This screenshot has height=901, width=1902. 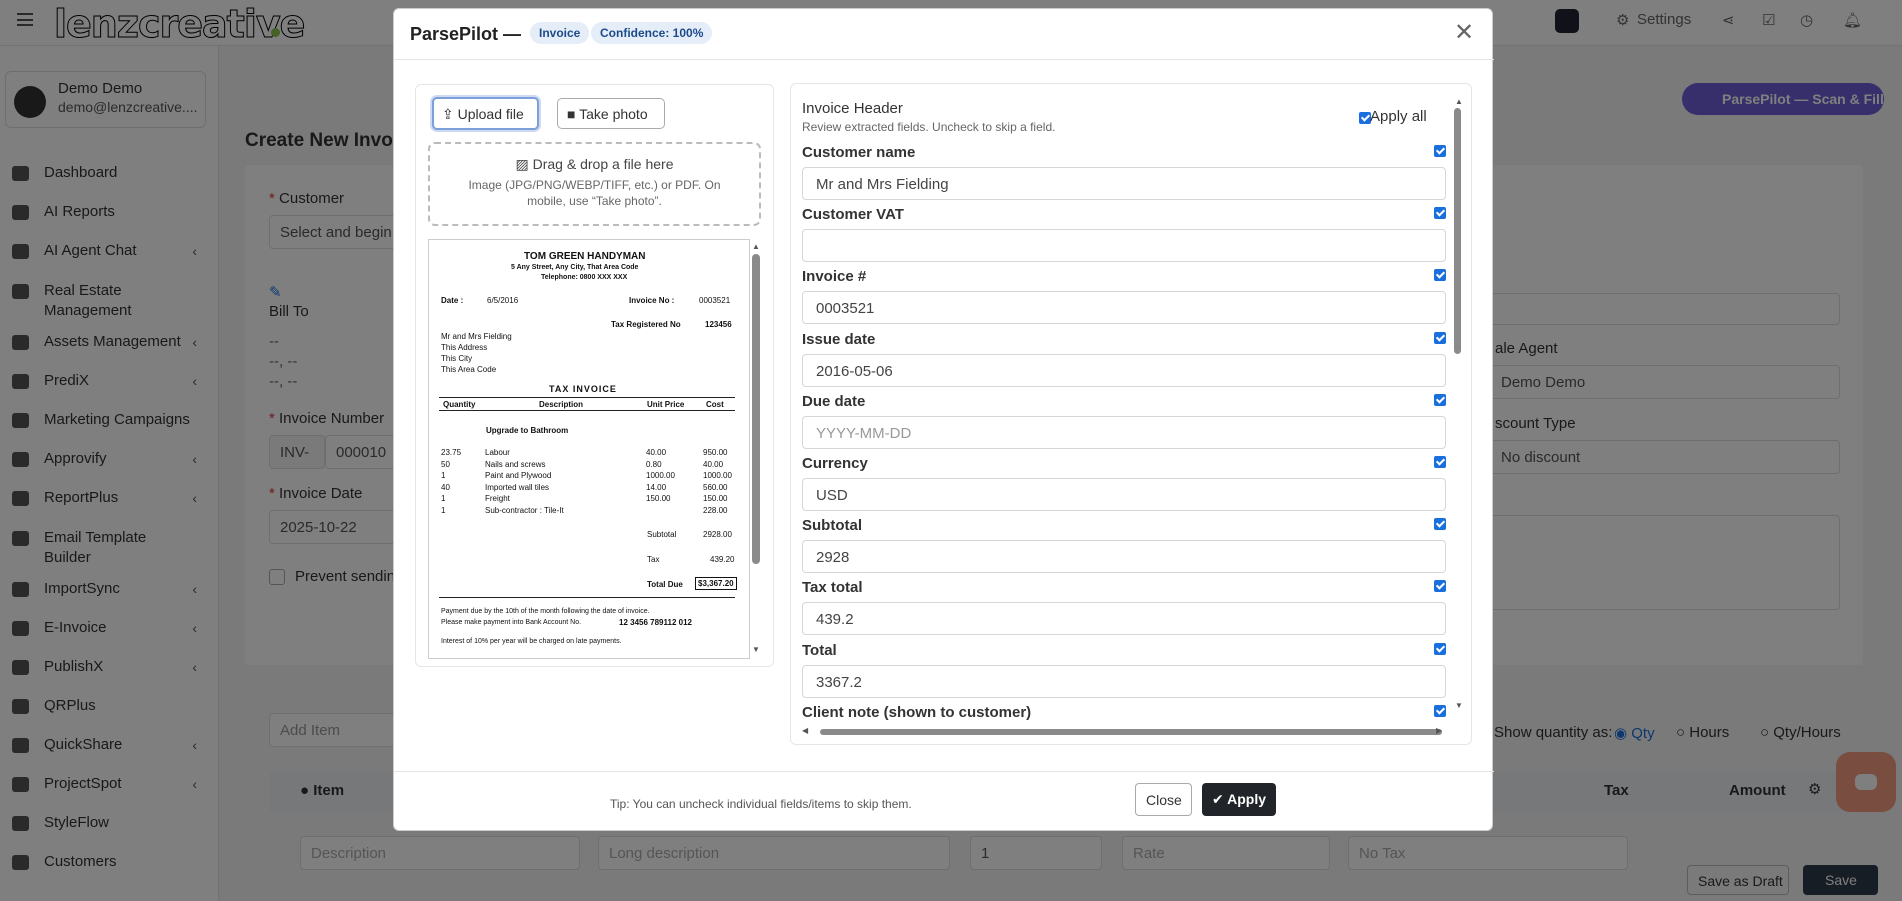 I want to click on doc-row-cell: 560.00, so click(x=715, y=487).